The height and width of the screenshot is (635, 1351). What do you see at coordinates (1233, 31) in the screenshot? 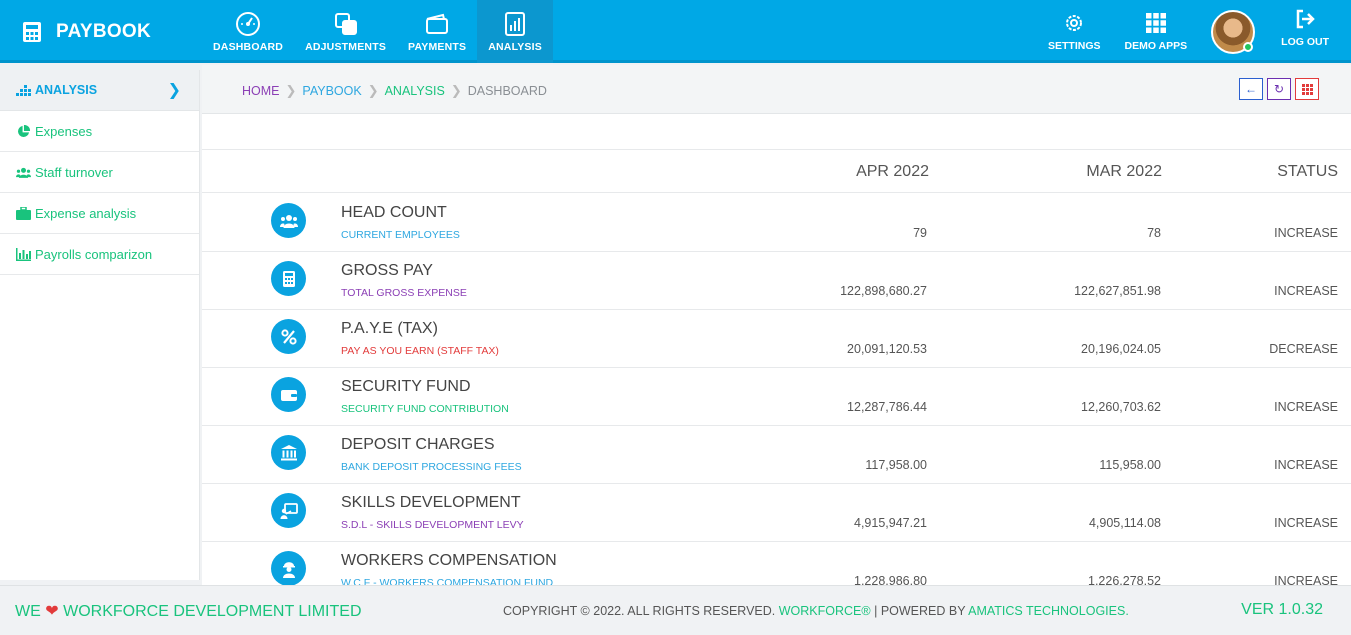
I see `user-avatar` at bounding box center [1233, 31].